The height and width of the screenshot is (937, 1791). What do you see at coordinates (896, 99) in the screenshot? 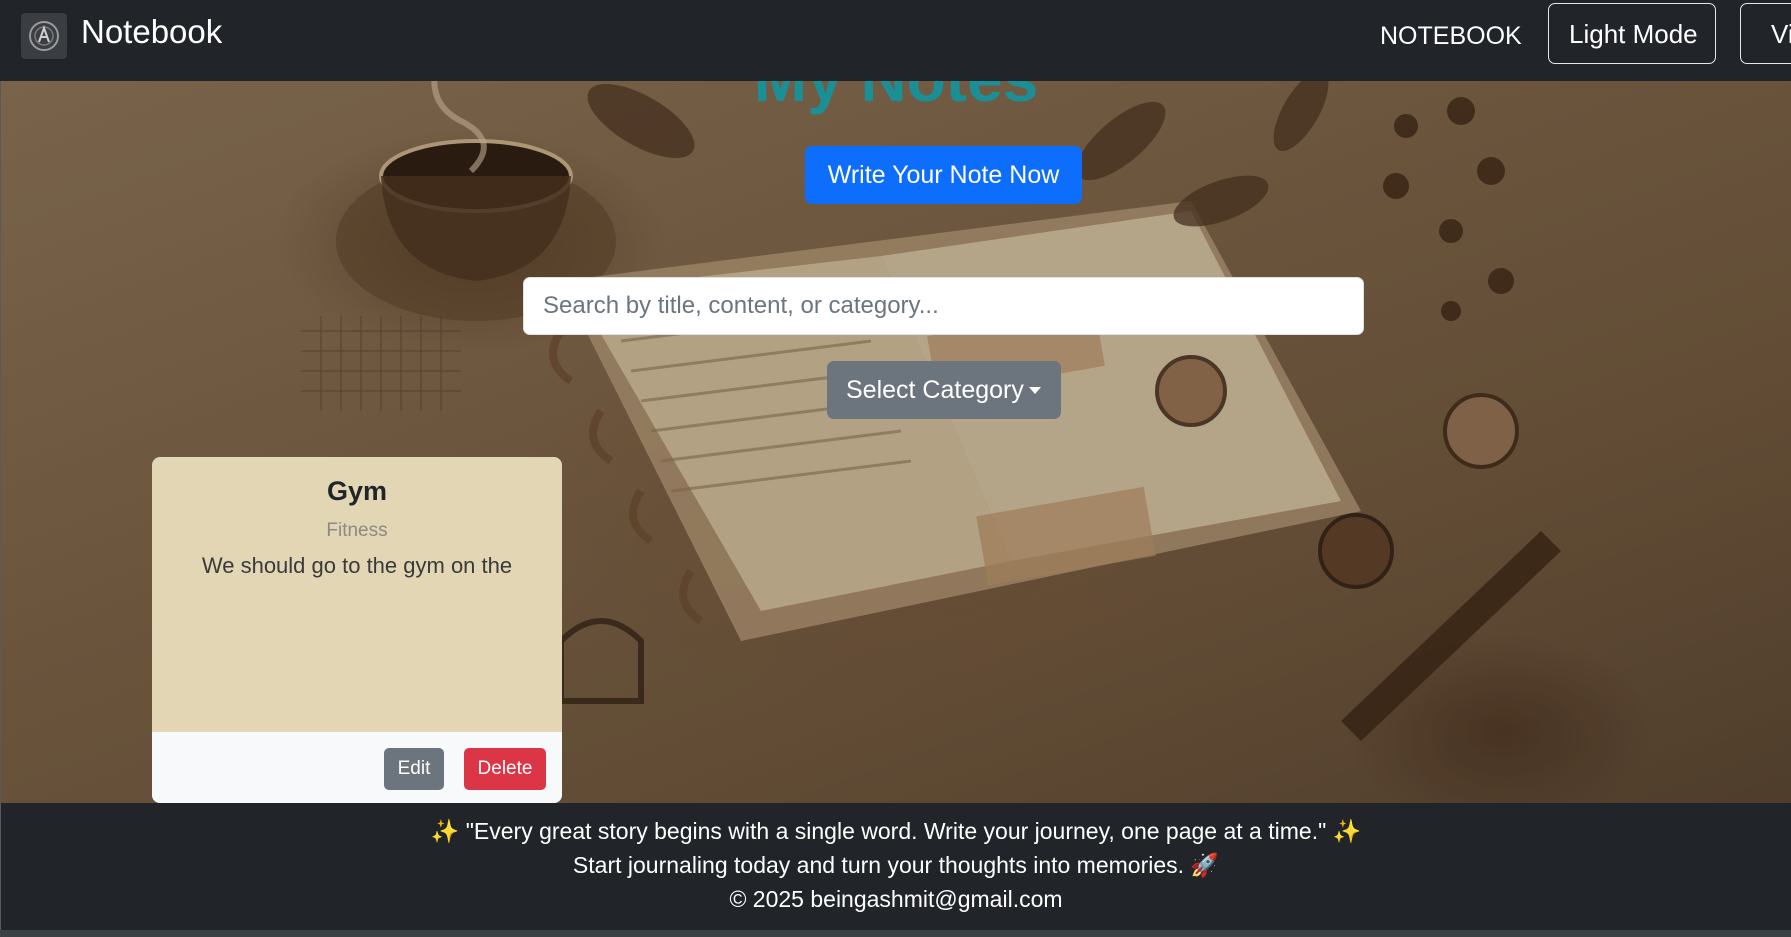
I see `page-title: My Notes` at bounding box center [896, 99].